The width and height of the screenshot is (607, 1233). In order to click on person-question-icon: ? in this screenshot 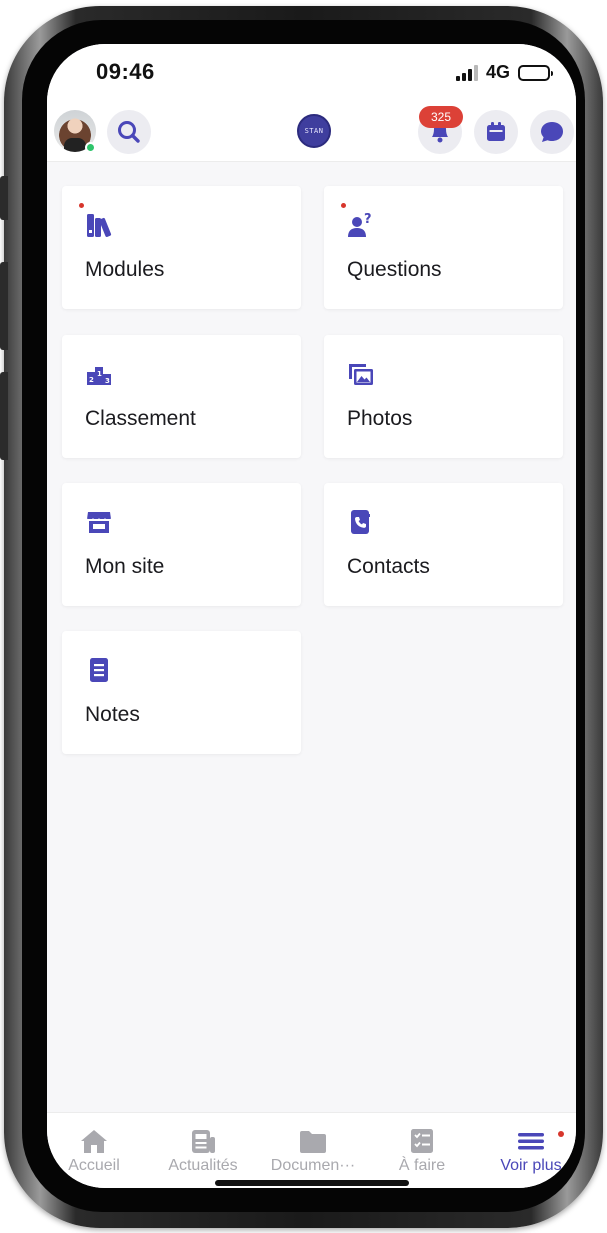, I will do `click(360, 224)`.